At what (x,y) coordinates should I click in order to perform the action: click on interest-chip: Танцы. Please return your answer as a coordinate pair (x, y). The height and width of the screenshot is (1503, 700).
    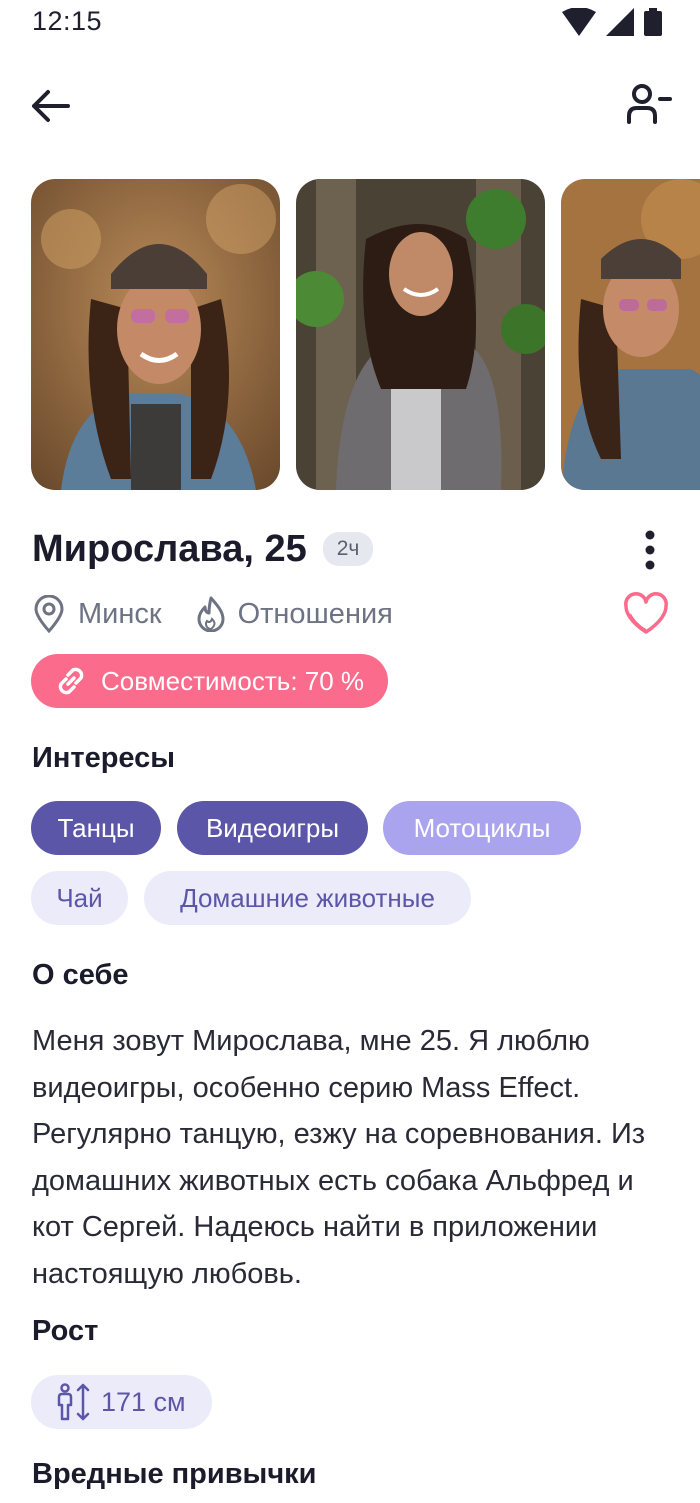
    Looking at the image, I should click on (96, 828).